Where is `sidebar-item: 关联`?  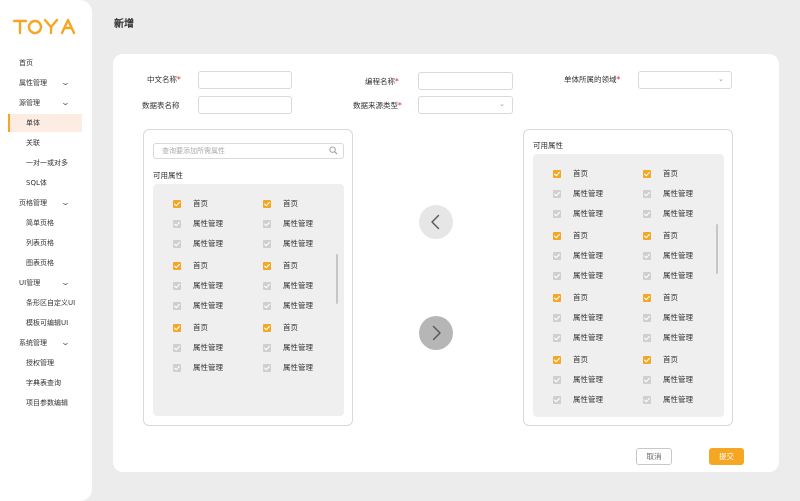 sidebar-item: 关联 is located at coordinates (42, 143).